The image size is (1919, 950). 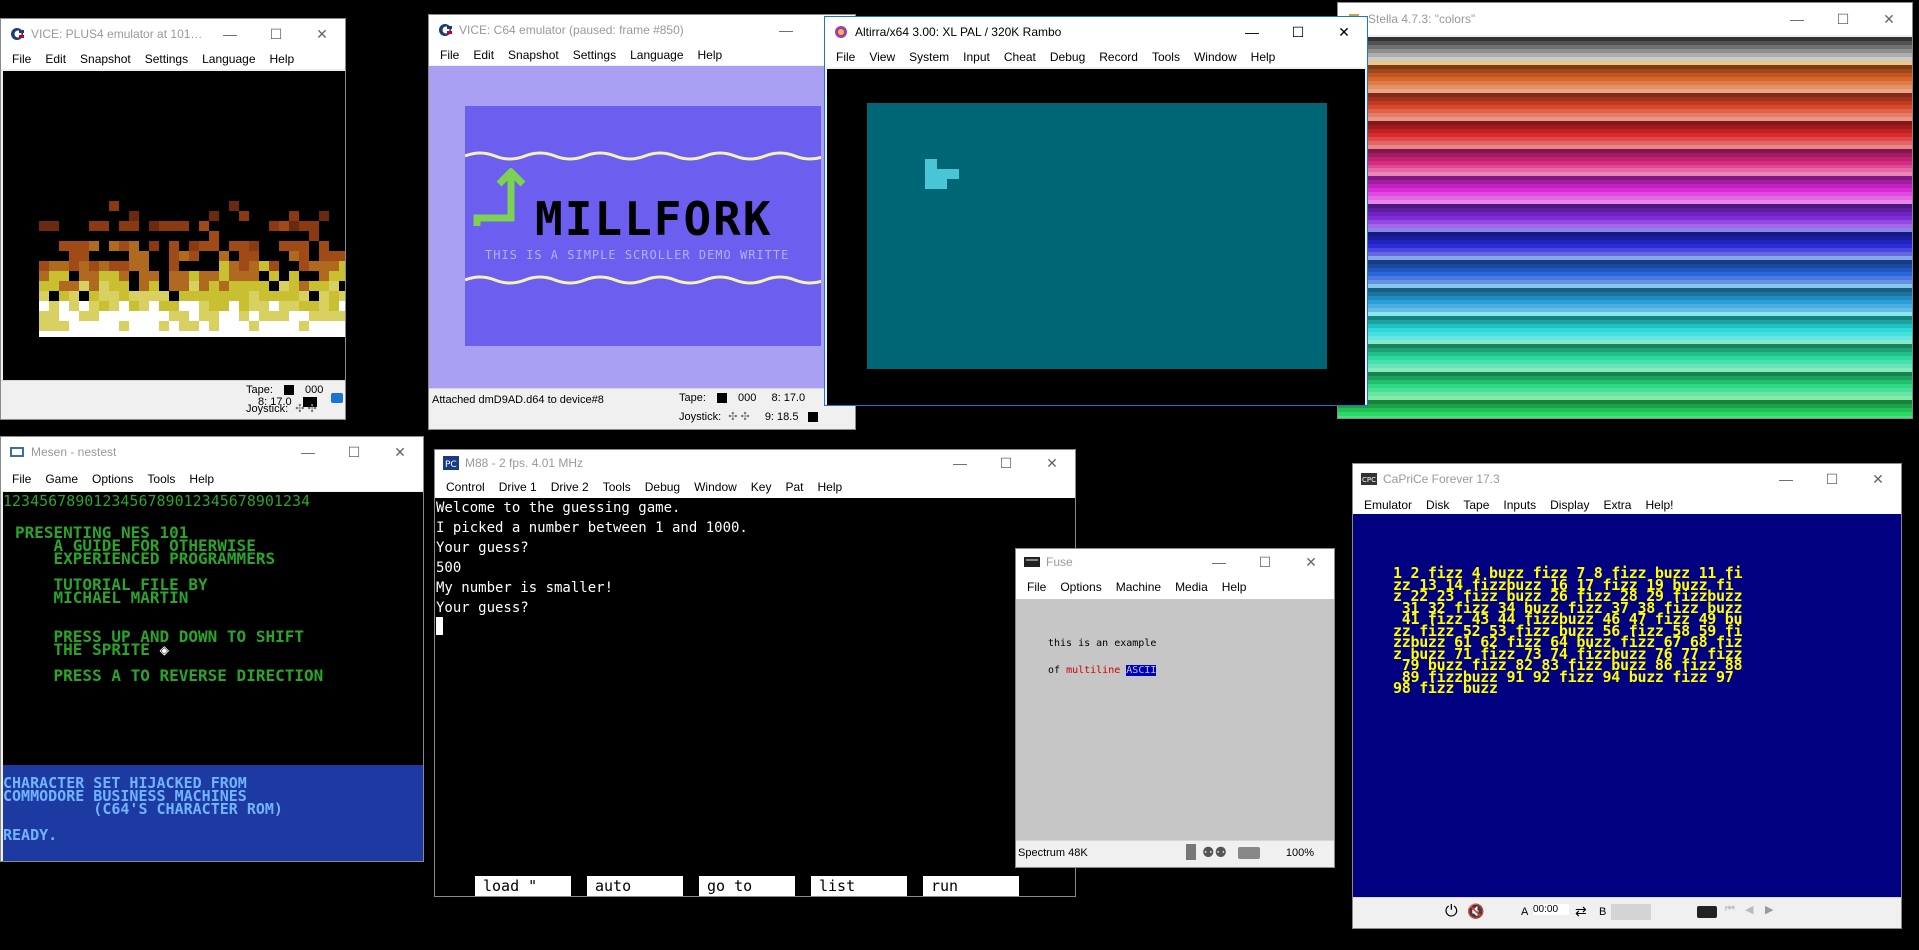 I want to click on altirra-screen, so click(x=1096, y=237).